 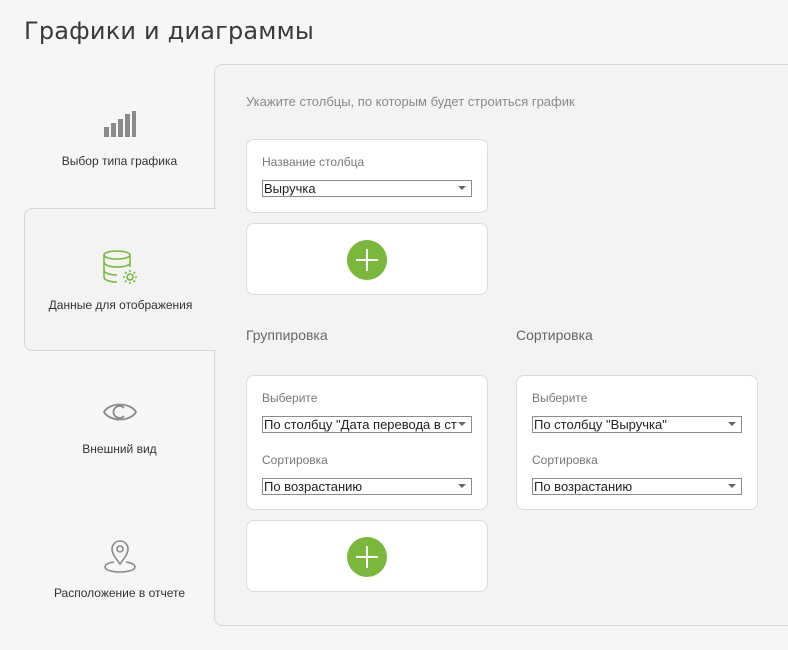 I want to click on sorting-order-value: По возрастанию, so click(x=583, y=486).